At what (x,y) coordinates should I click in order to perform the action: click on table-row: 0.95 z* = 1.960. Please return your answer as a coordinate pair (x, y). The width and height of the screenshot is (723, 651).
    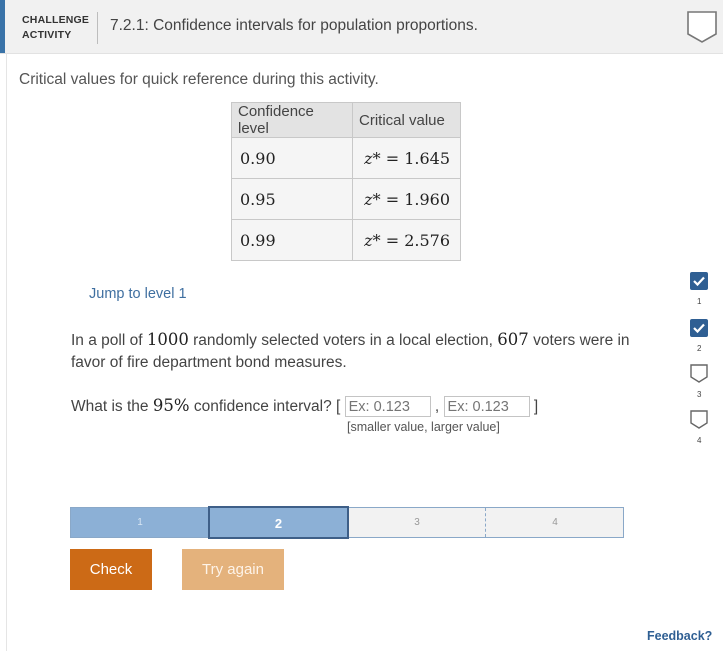
    Looking at the image, I should click on (346, 199).